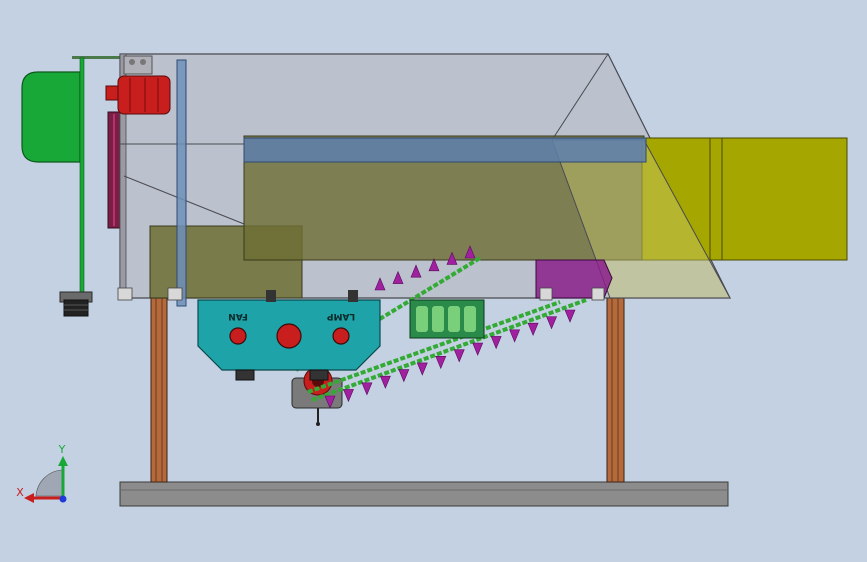 The image size is (867, 562). What do you see at coordinates (447, 319) in the screenshot?
I see `green-roller` at bounding box center [447, 319].